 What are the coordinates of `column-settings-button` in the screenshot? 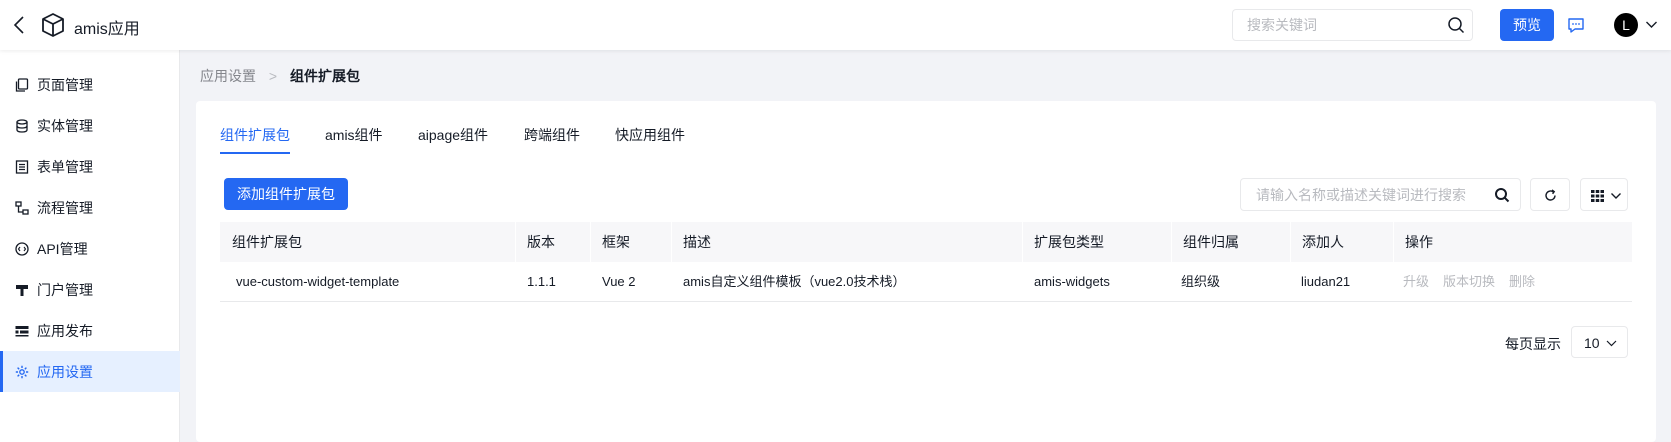 It's located at (1604, 194).